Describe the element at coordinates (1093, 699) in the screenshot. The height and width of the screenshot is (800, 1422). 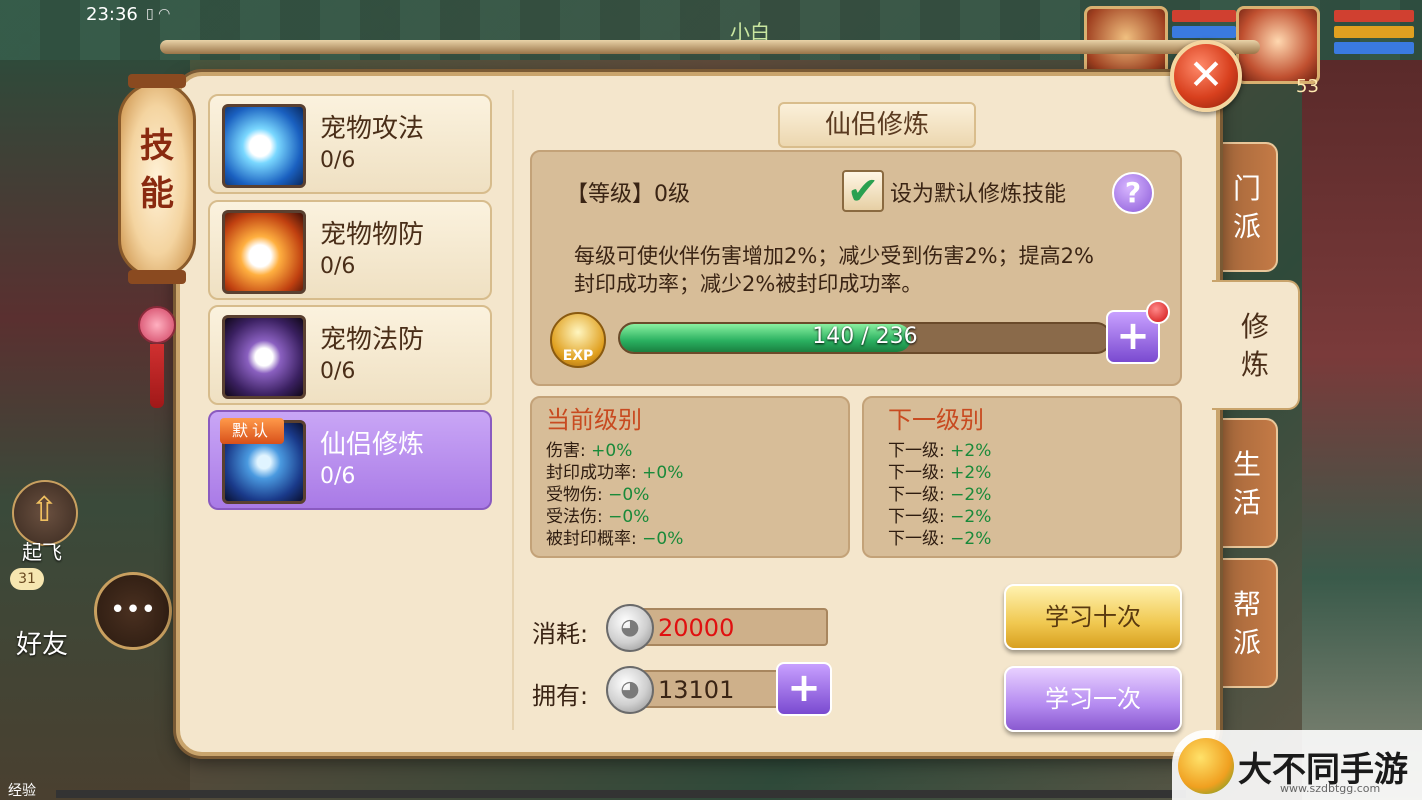
I see `learn-once-button: 学习一次` at that location.